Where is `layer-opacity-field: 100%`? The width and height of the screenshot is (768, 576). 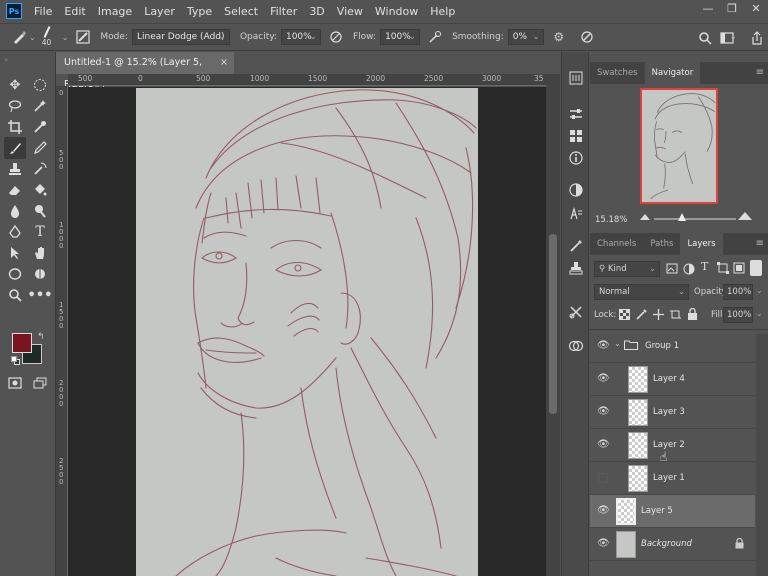
layer-opacity-field: 100% is located at coordinates (738, 292).